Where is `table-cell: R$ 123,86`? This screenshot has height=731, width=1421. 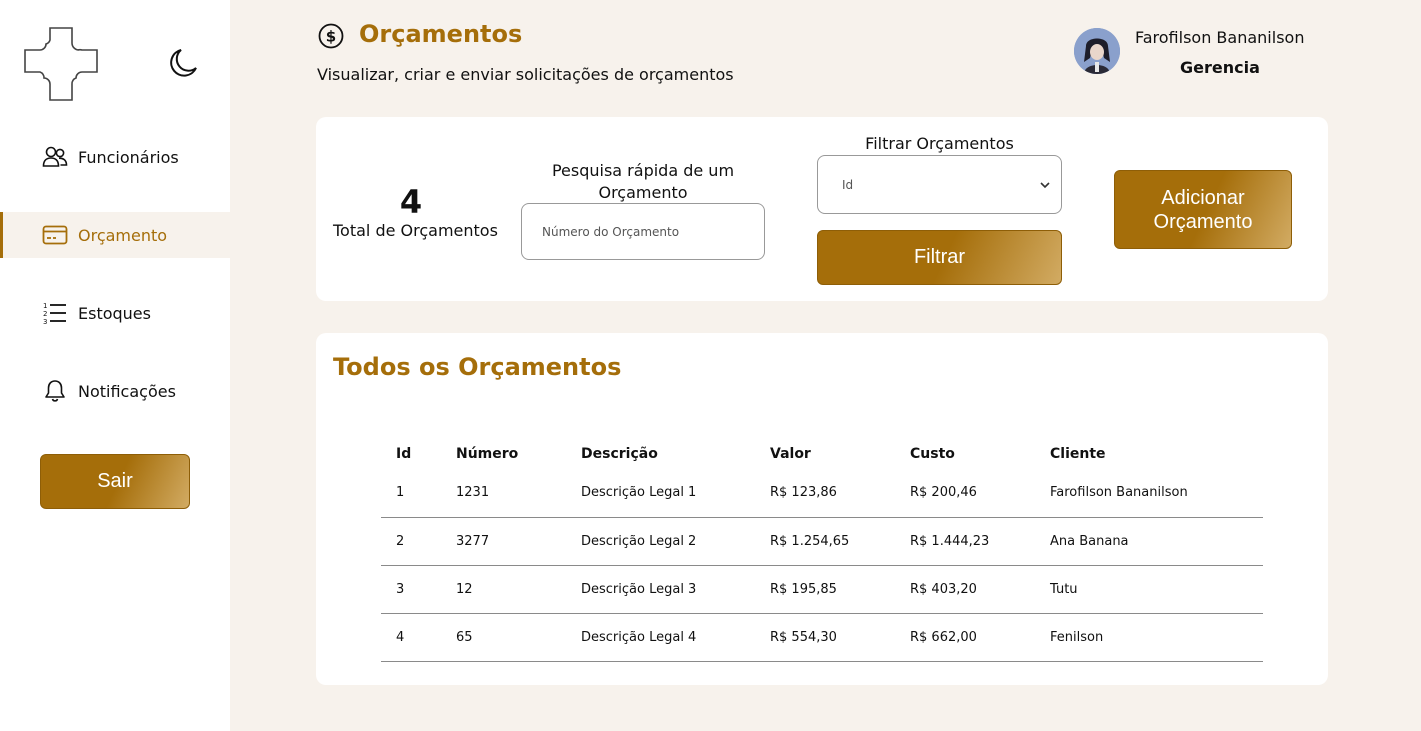 table-cell: R$ 123,86 is located at coordinates (825, 493).